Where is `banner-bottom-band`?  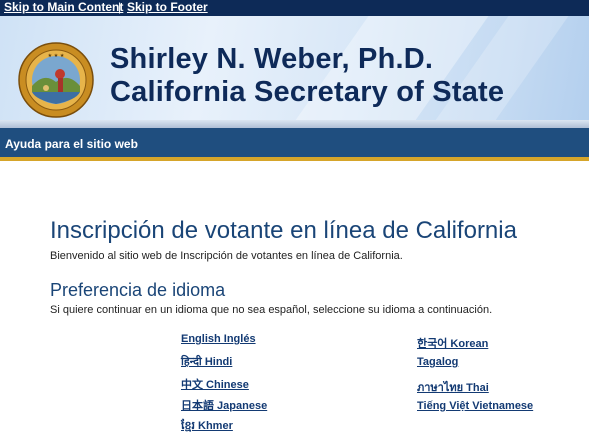
banner-bottom-band is located at coordinates (294, 124).